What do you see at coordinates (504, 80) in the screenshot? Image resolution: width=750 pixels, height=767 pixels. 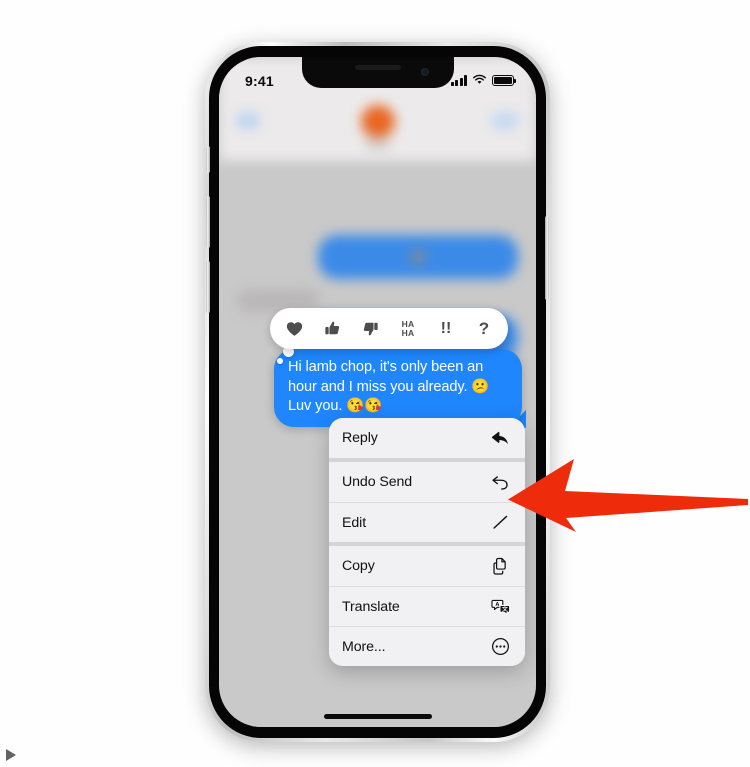 I see `battery-full-icon` at bounding box center [504, 80].